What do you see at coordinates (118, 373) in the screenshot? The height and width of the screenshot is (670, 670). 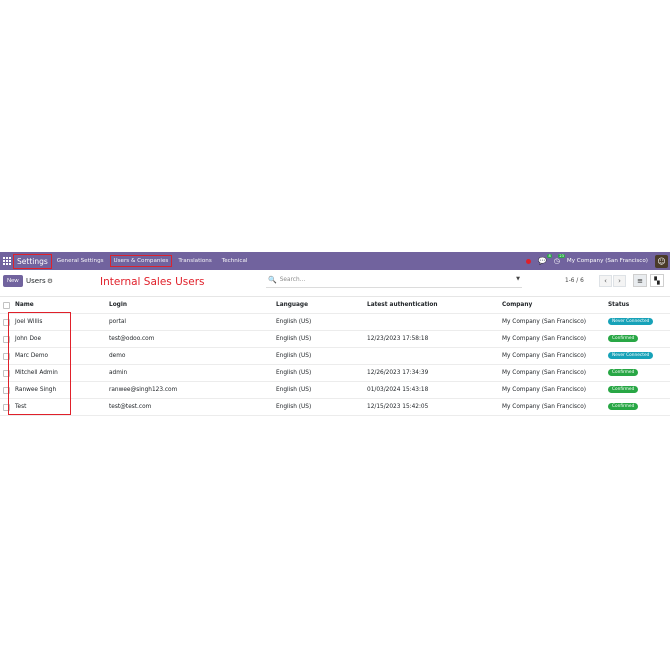 I see `cell-login: admin` at bounding box center [118, 373].